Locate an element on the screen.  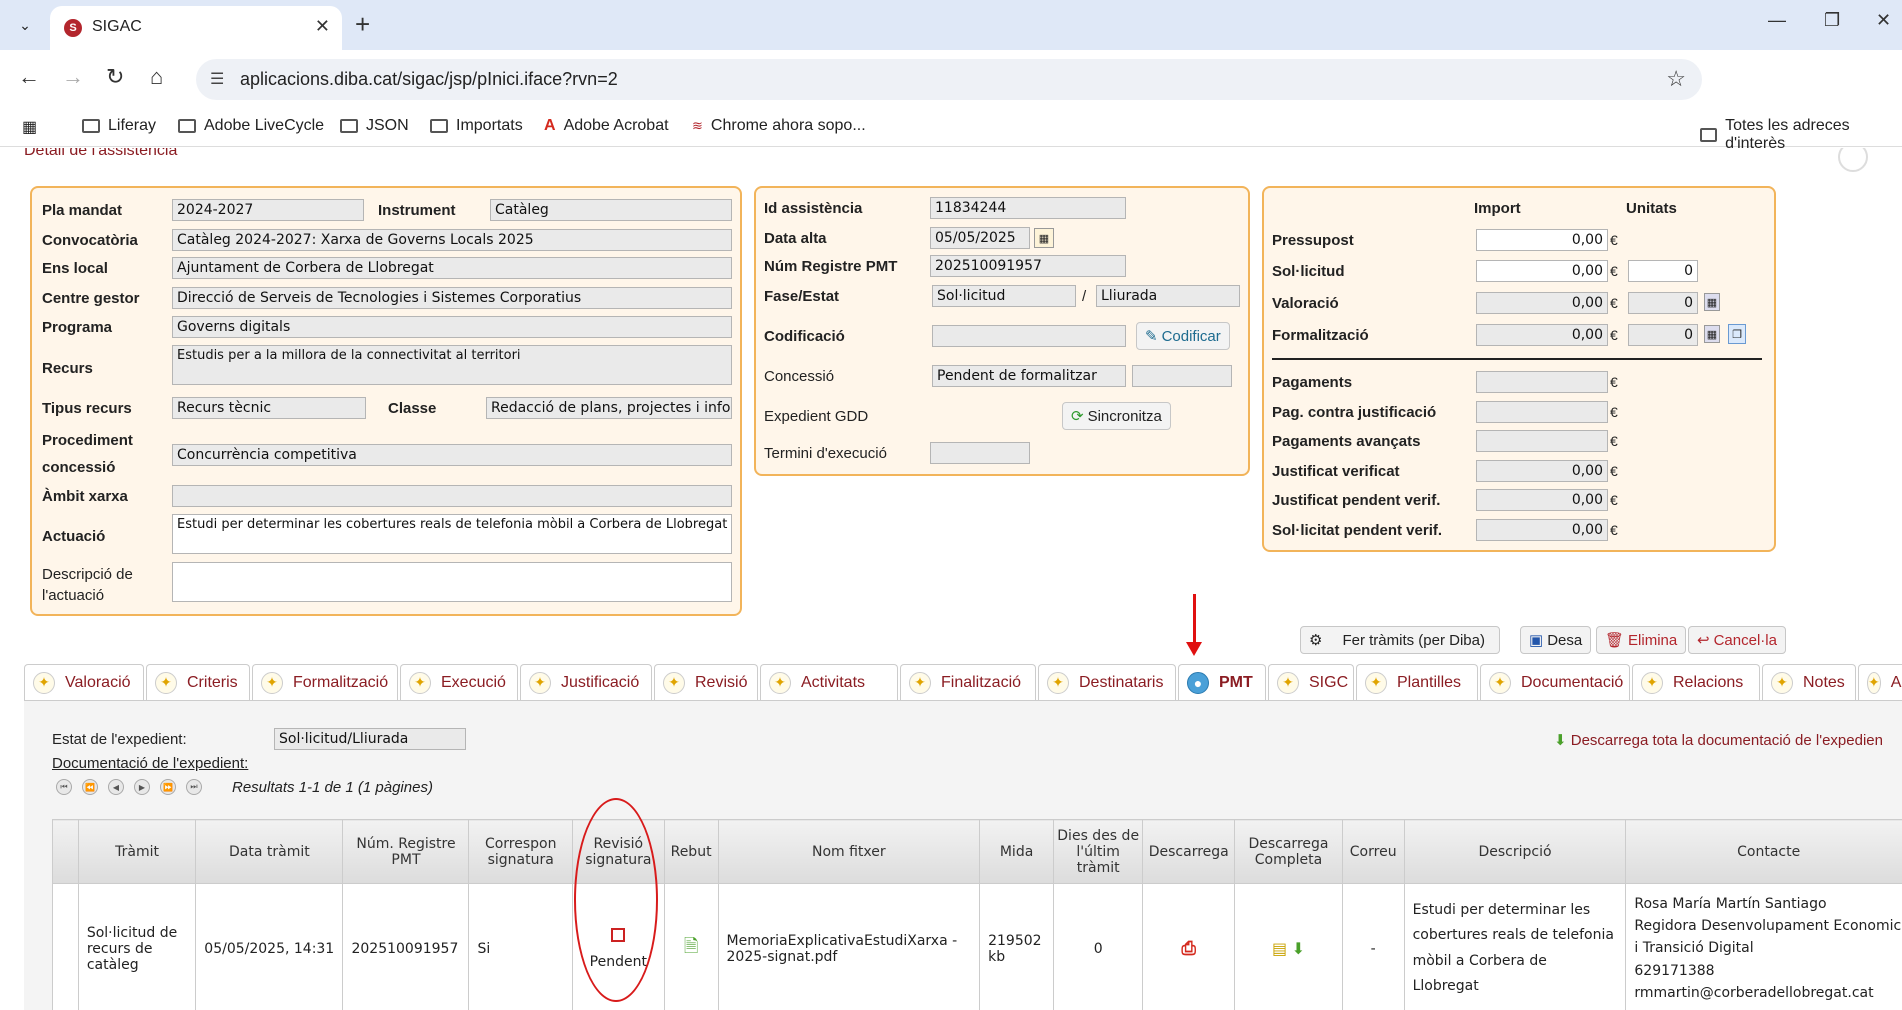
sincronitza-button: ⟳ Sincronitza is located at coordinates (1116, 416).